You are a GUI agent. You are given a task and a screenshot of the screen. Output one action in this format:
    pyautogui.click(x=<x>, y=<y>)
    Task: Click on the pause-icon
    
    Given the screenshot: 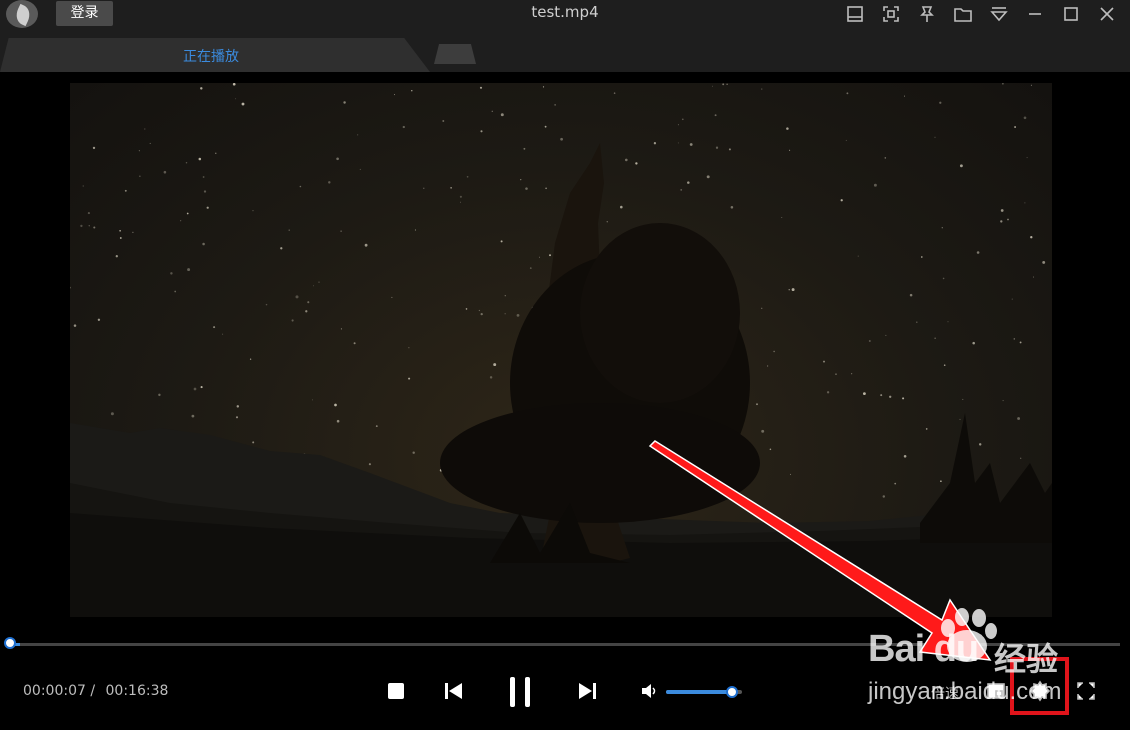 What is the action you would take?
    pyautogui.click(x=520, y=692)
    